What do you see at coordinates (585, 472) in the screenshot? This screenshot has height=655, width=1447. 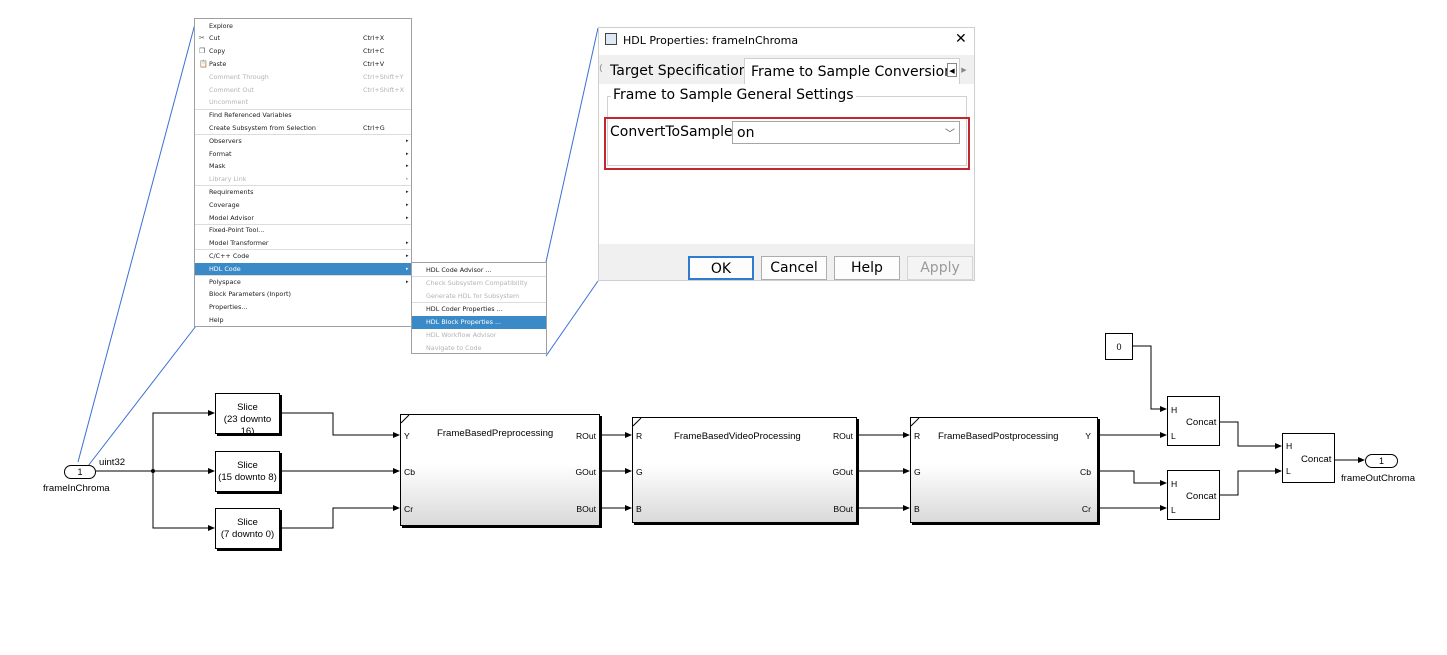 I see `out-port-label: GOut` at bounding box center [585, 472].